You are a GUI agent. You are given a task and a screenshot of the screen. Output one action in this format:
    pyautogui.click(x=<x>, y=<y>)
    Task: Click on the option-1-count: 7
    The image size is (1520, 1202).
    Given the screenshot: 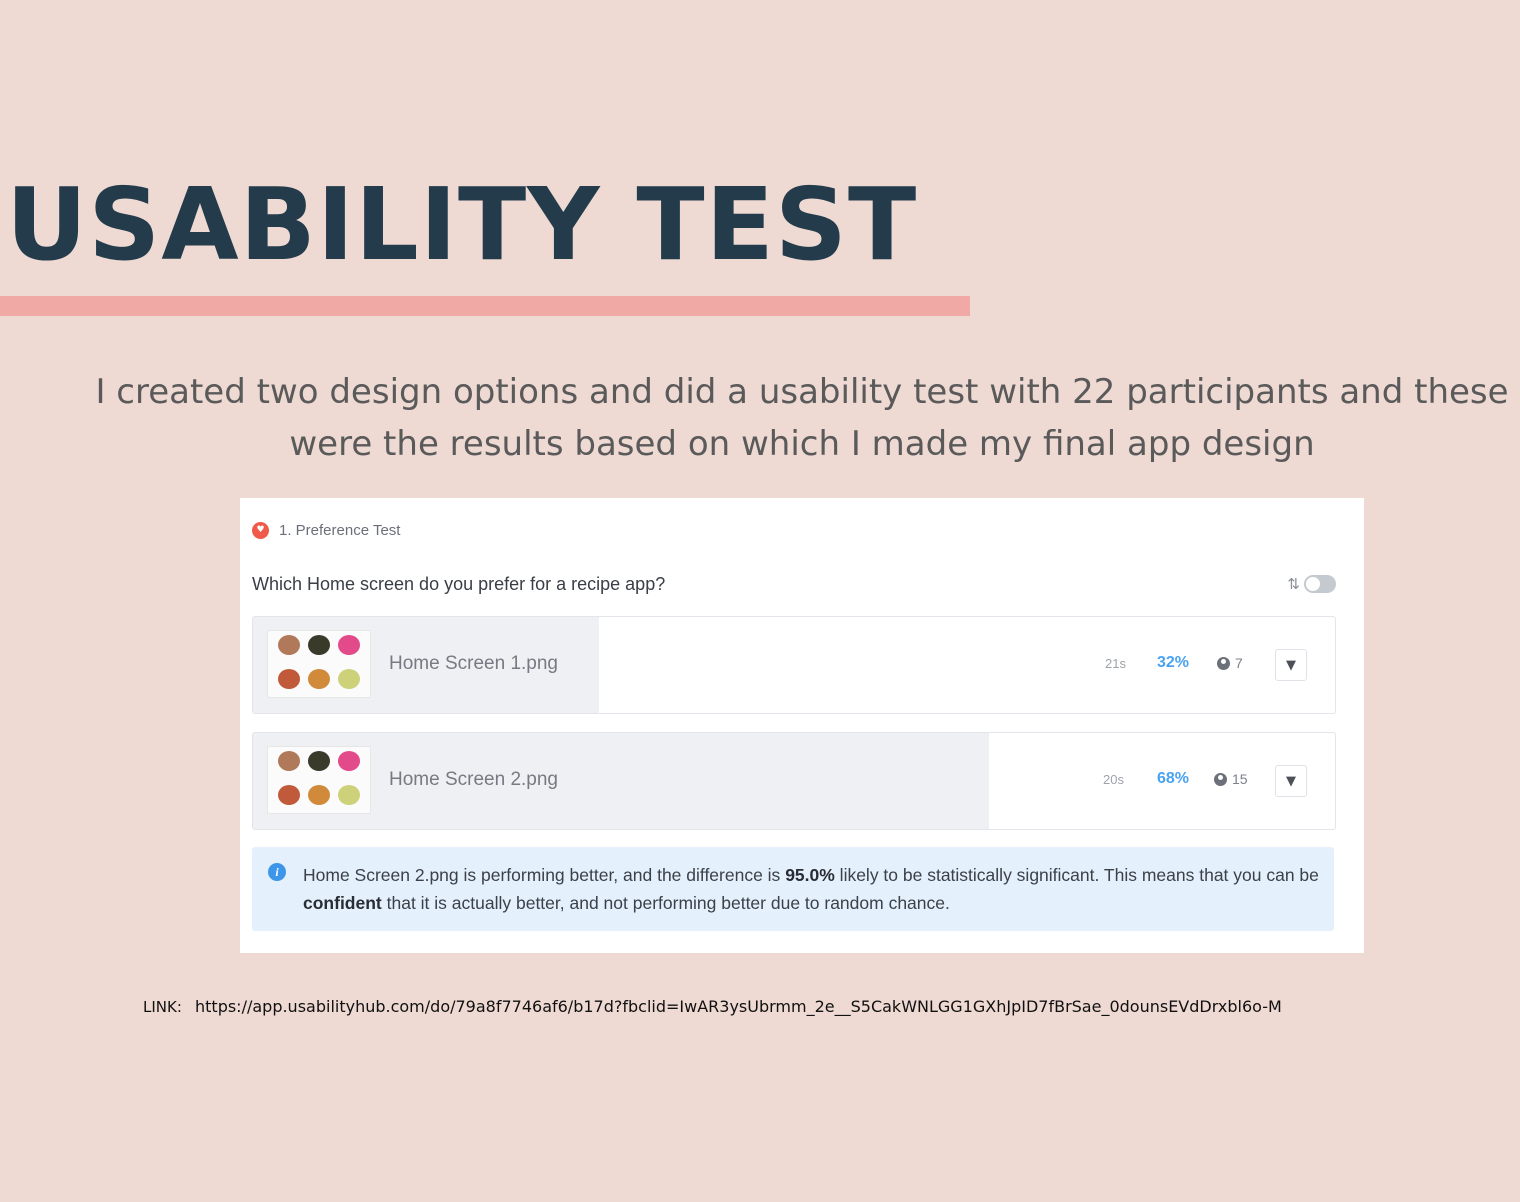 What is the action you would take?
    pyautogui.click(x=1230, y=663)
    